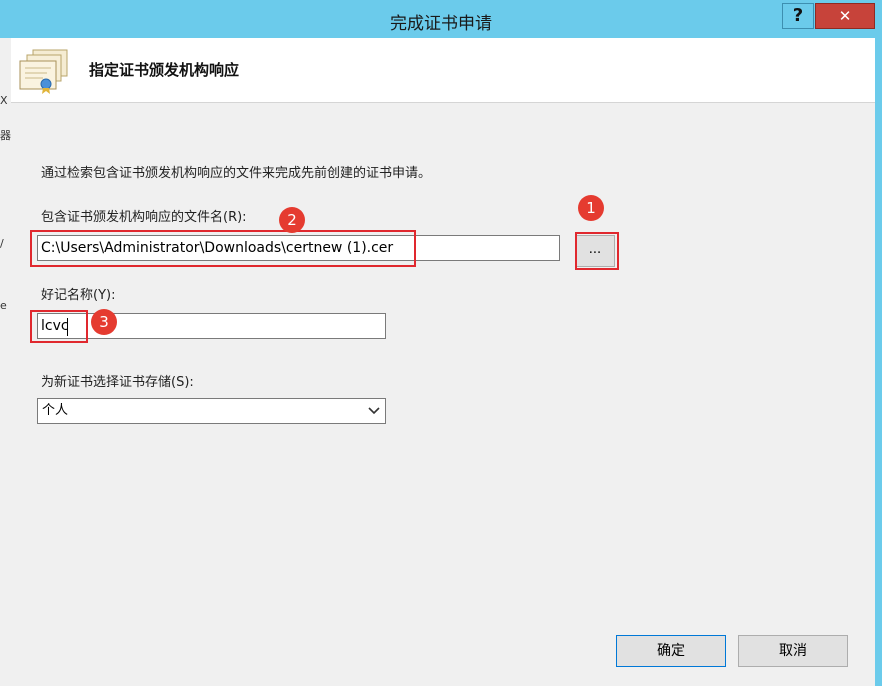 This screenshot has width=882, height=686. I want to click on certificate-store-select: 个人, so click(211, 411).